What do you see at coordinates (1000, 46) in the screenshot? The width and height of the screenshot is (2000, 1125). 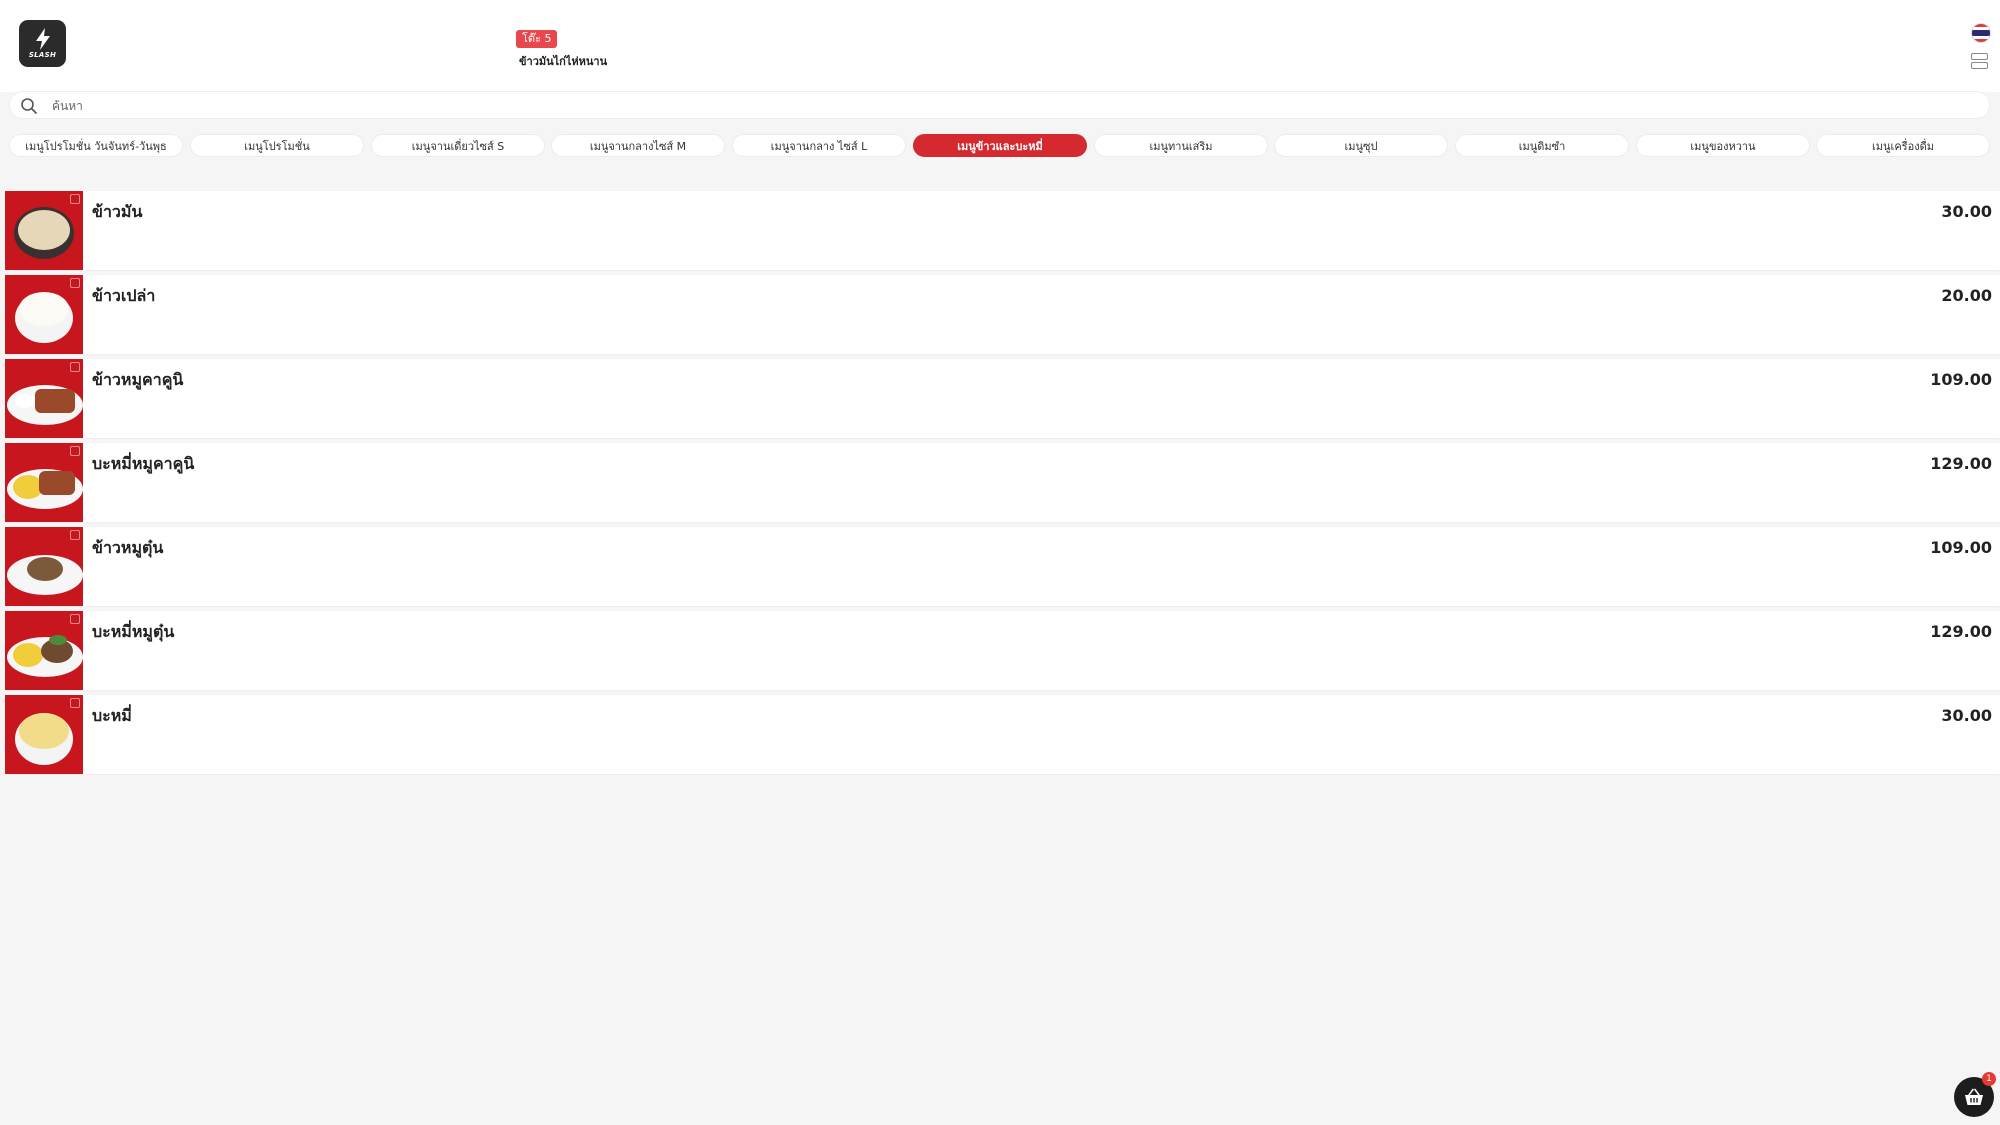 I see `header: SLASH โต๊ะ 5 ข้าวมันไก่ไห่หนาน` at bounding box center [1000, 46].